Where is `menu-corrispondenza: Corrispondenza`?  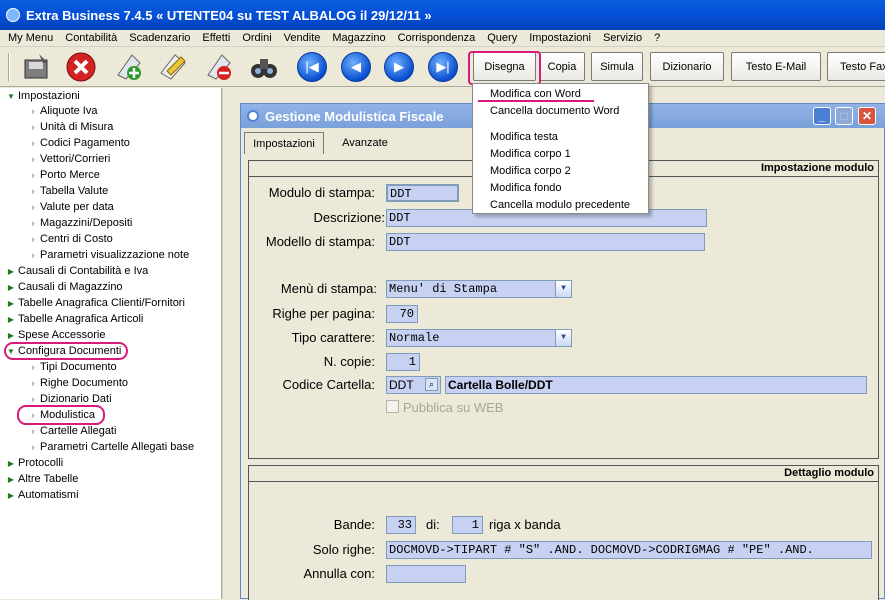 menu-corrispondenza: Corrispondenza is located at coordinates (437, 38).